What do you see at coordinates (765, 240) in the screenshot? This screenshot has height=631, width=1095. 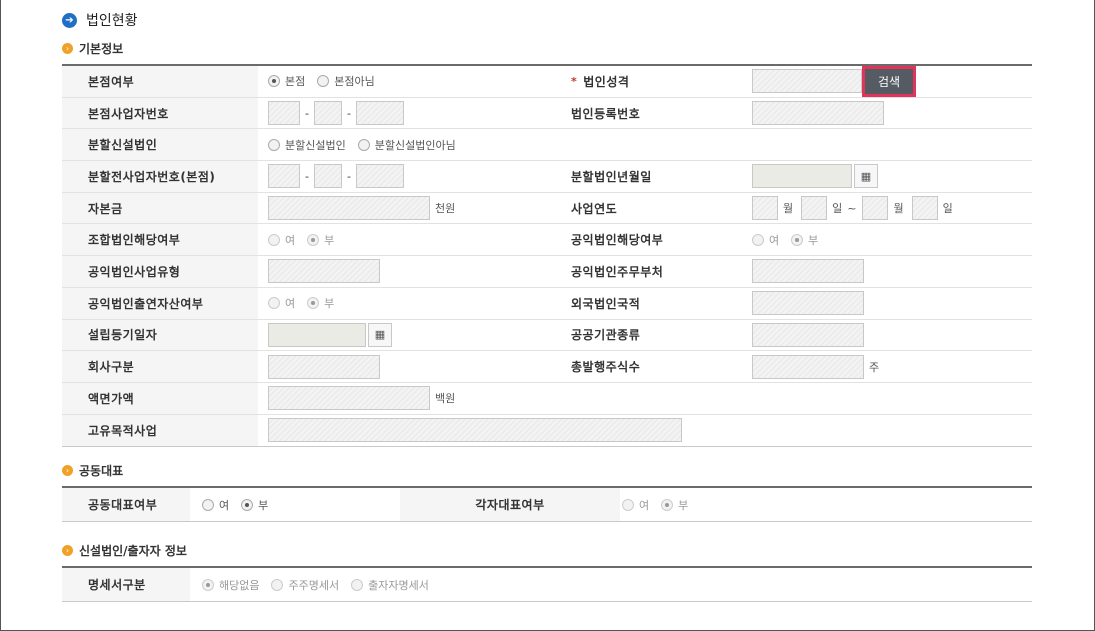 I see `radio-public-yes: 여` at bounding box center [765, 240].